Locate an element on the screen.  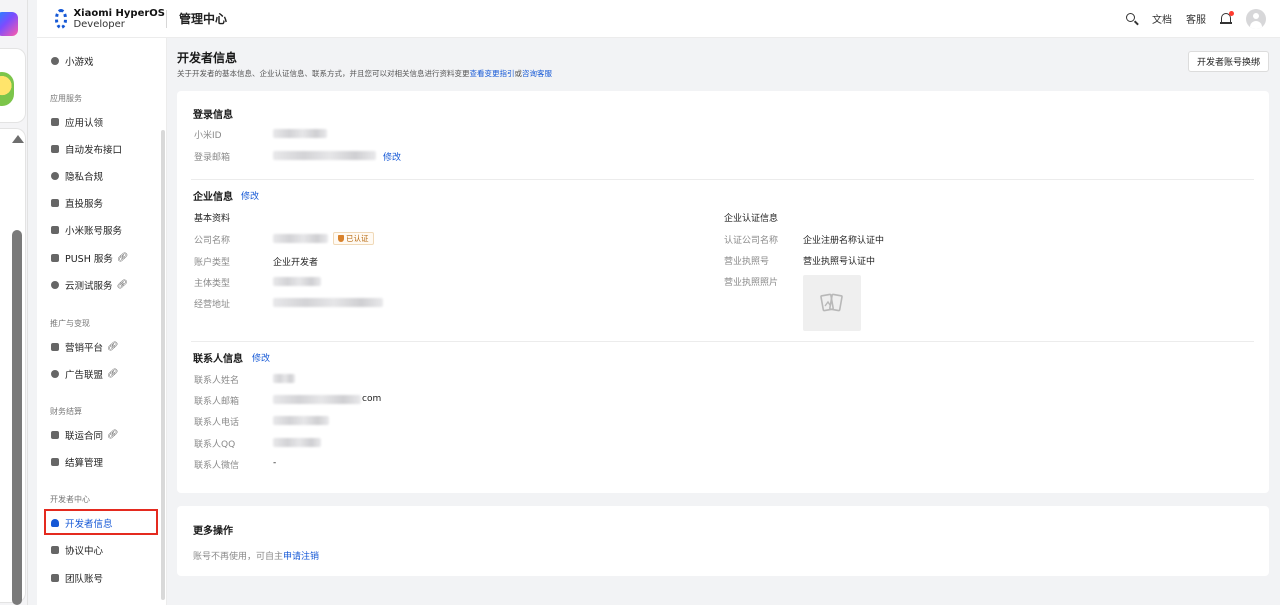
company-name-label: 公司名称 is located at coordinates (212, 241).